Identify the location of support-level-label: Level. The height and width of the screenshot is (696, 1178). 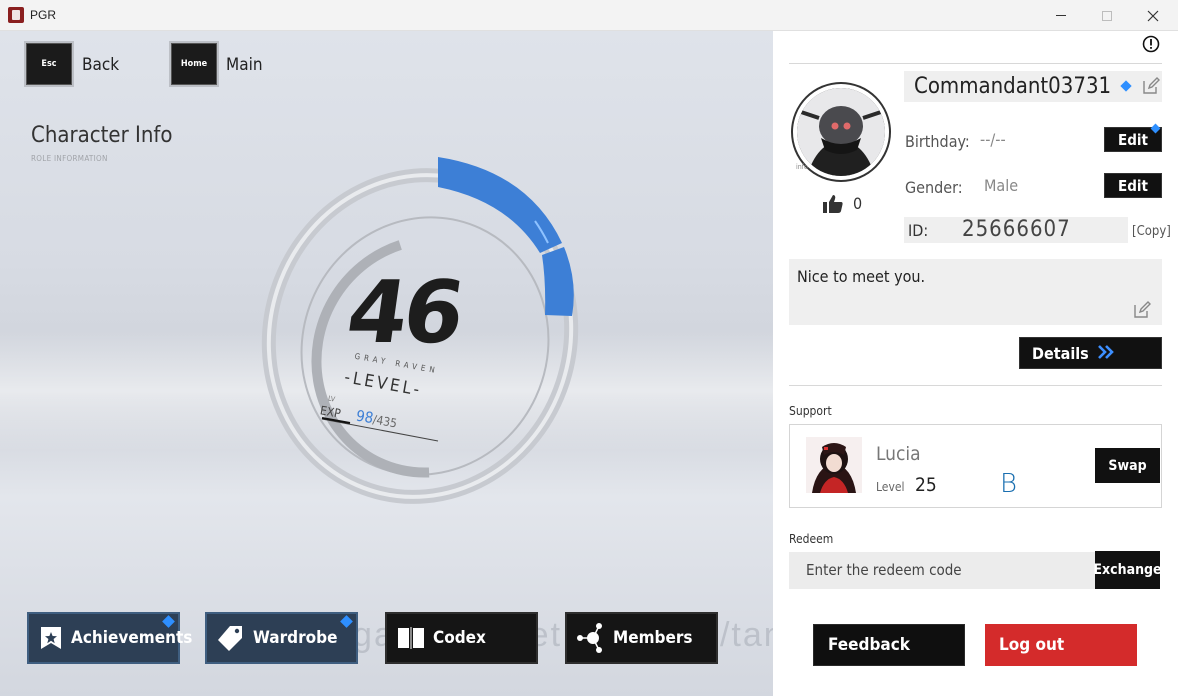
(890, 487).